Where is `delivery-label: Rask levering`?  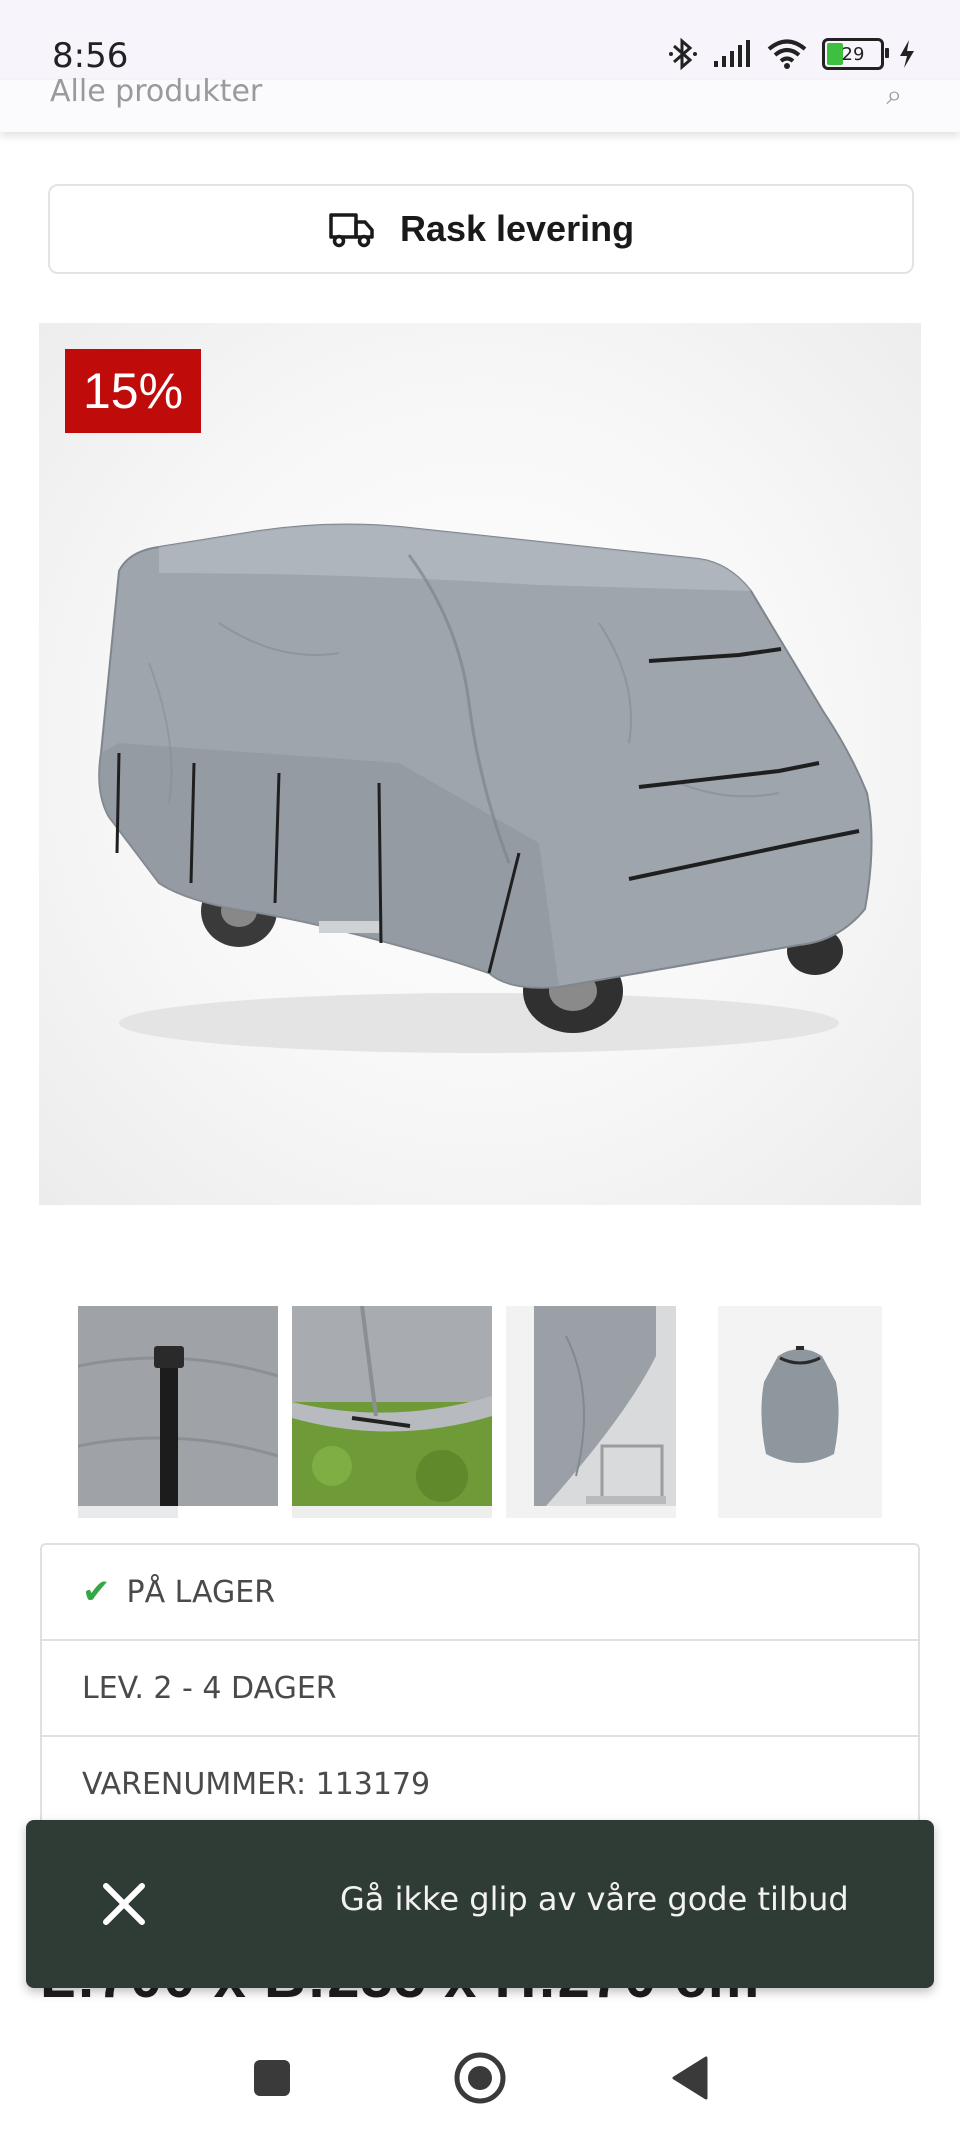 delivery-label: Rask levering is located at coordinates (517, 228).